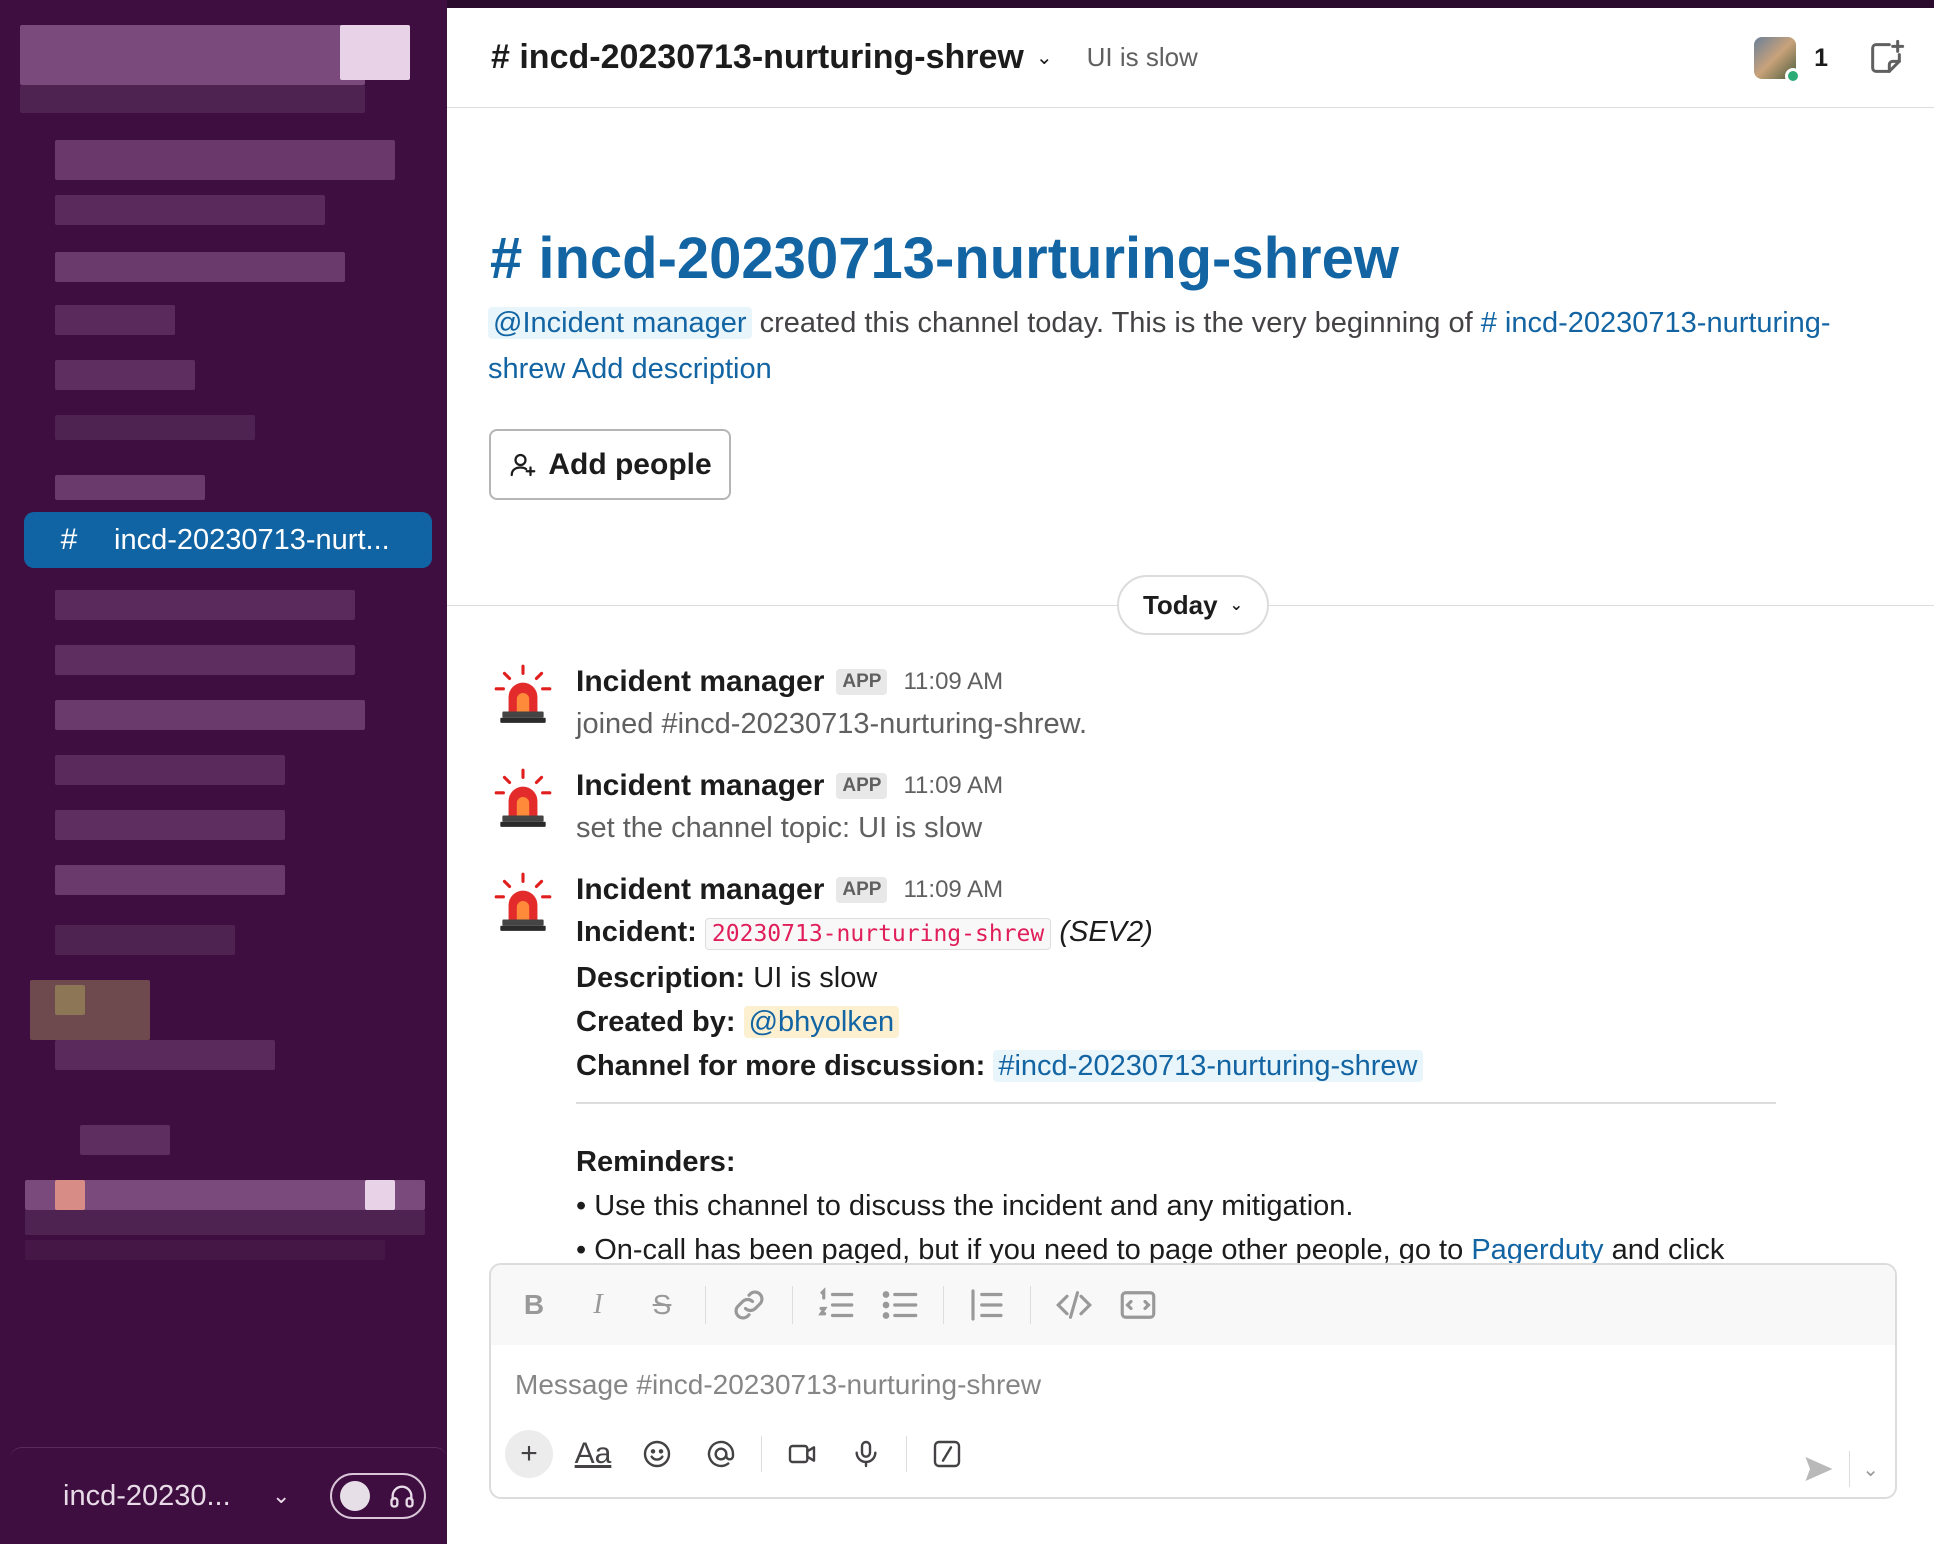 Image resolution: width=1934 pixels, height=1544 pixels. Describe the element at coordinates (821, 1022) in the screenshot. I see `user-mention: @bhyolken` at that location.